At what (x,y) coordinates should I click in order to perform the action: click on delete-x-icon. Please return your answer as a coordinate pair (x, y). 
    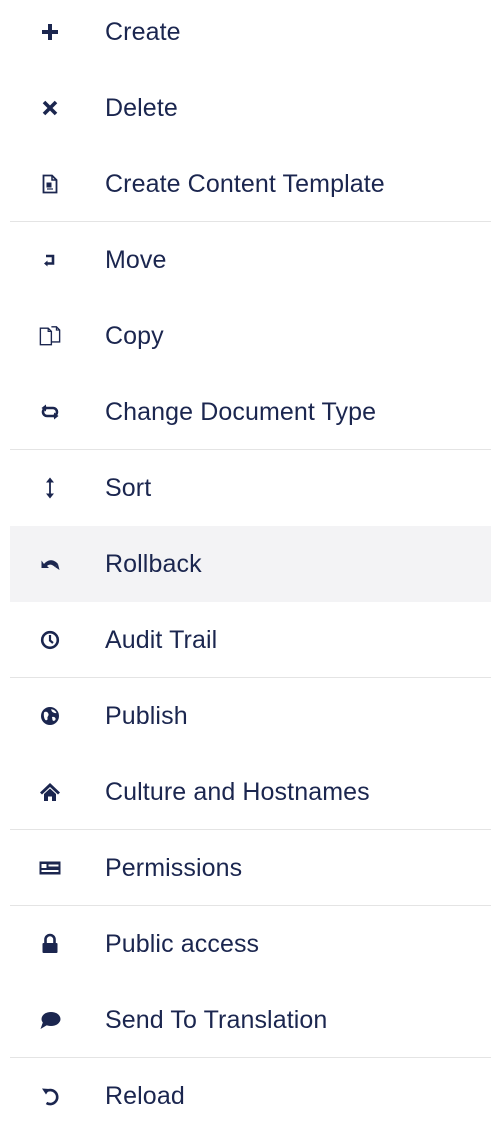
    Looking at the image, I should click on (50, 108).